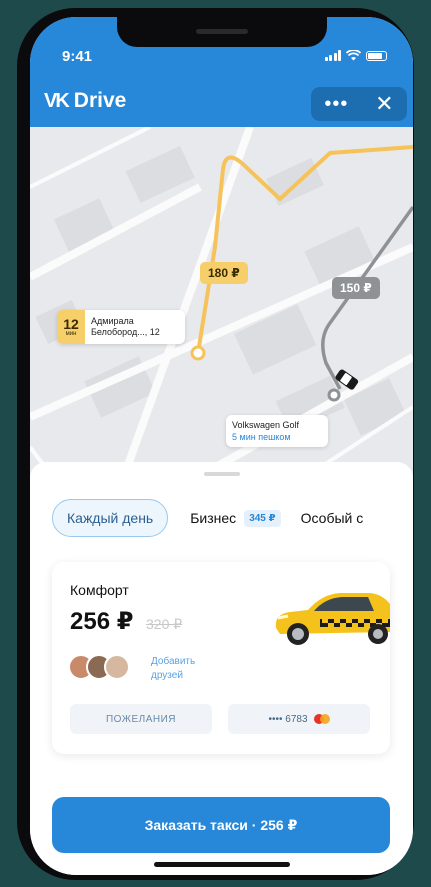  What do you see at coordinates (376, 55) in the screenshot?
I see `battery-icon` at bounding box center [376, 55].